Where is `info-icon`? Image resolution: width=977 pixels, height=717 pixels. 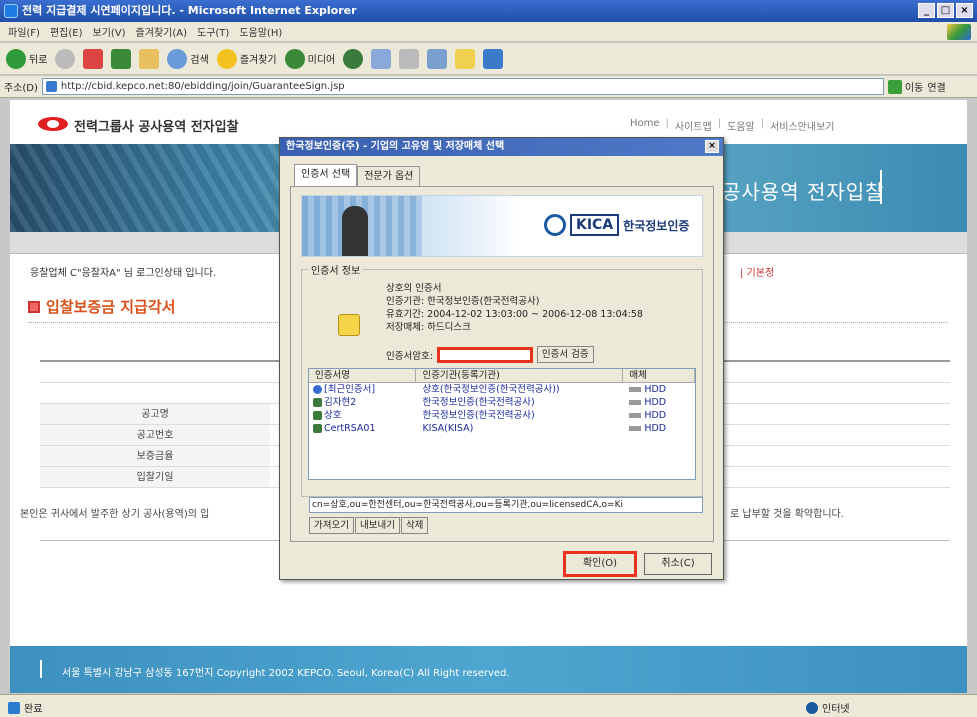
info-icon is located at coordinates (317, 389).